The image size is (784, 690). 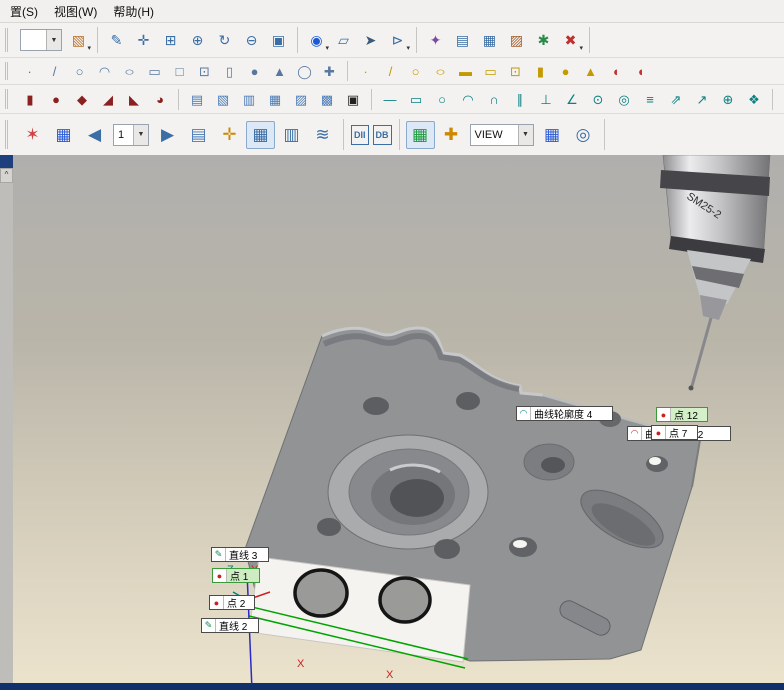 What do you see at coordinates (278, 40) in the screenshot?
I see `cube-view-icon: ▣` at bounding box center [278, 40].